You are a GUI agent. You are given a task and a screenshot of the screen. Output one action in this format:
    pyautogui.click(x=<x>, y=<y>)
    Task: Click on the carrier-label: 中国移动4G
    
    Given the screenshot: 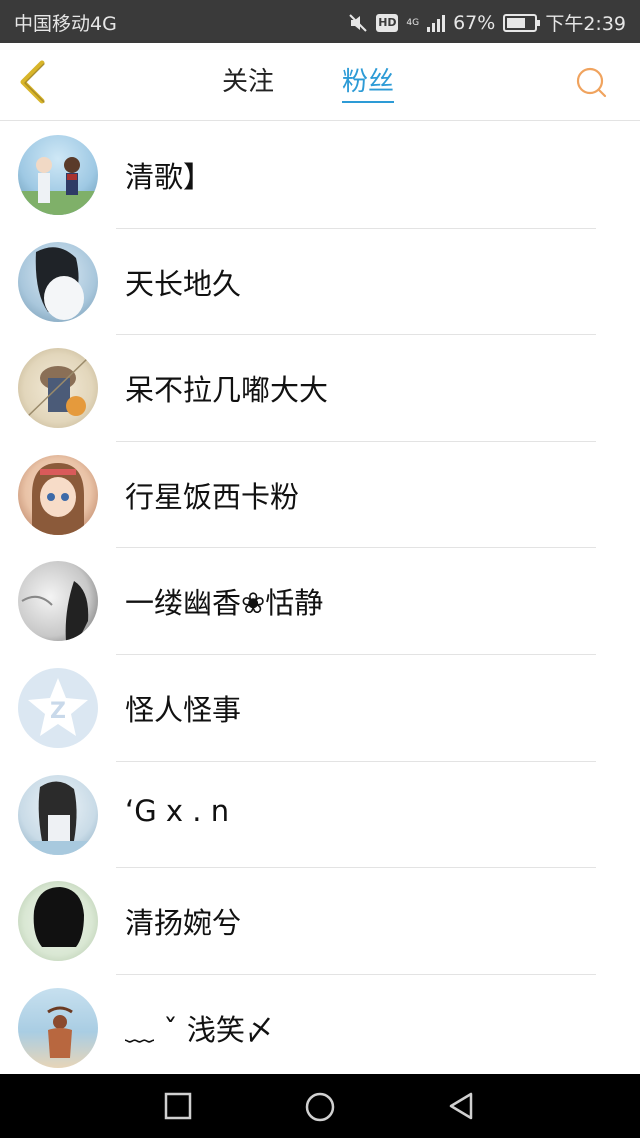 What is the action you would take?
    pyautogui.click(x=65, y=24)
    